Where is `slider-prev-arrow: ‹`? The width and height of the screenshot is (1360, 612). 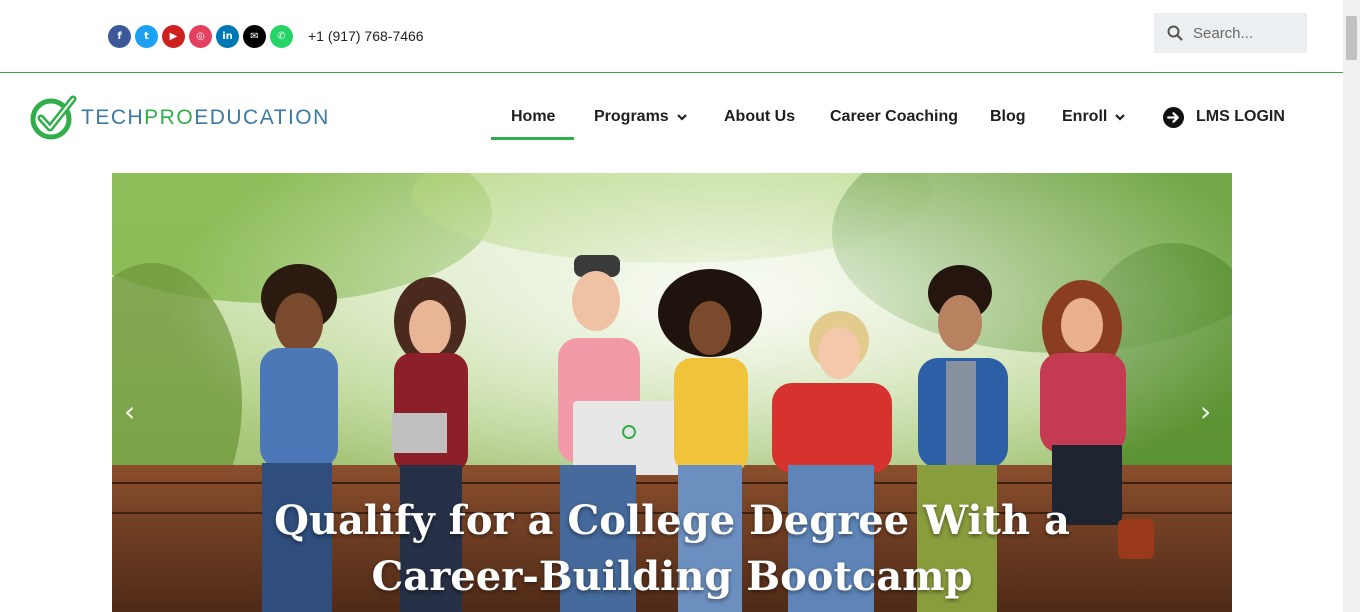 slider-prev-arrow: ‹ is located at coordinates (129, 411).